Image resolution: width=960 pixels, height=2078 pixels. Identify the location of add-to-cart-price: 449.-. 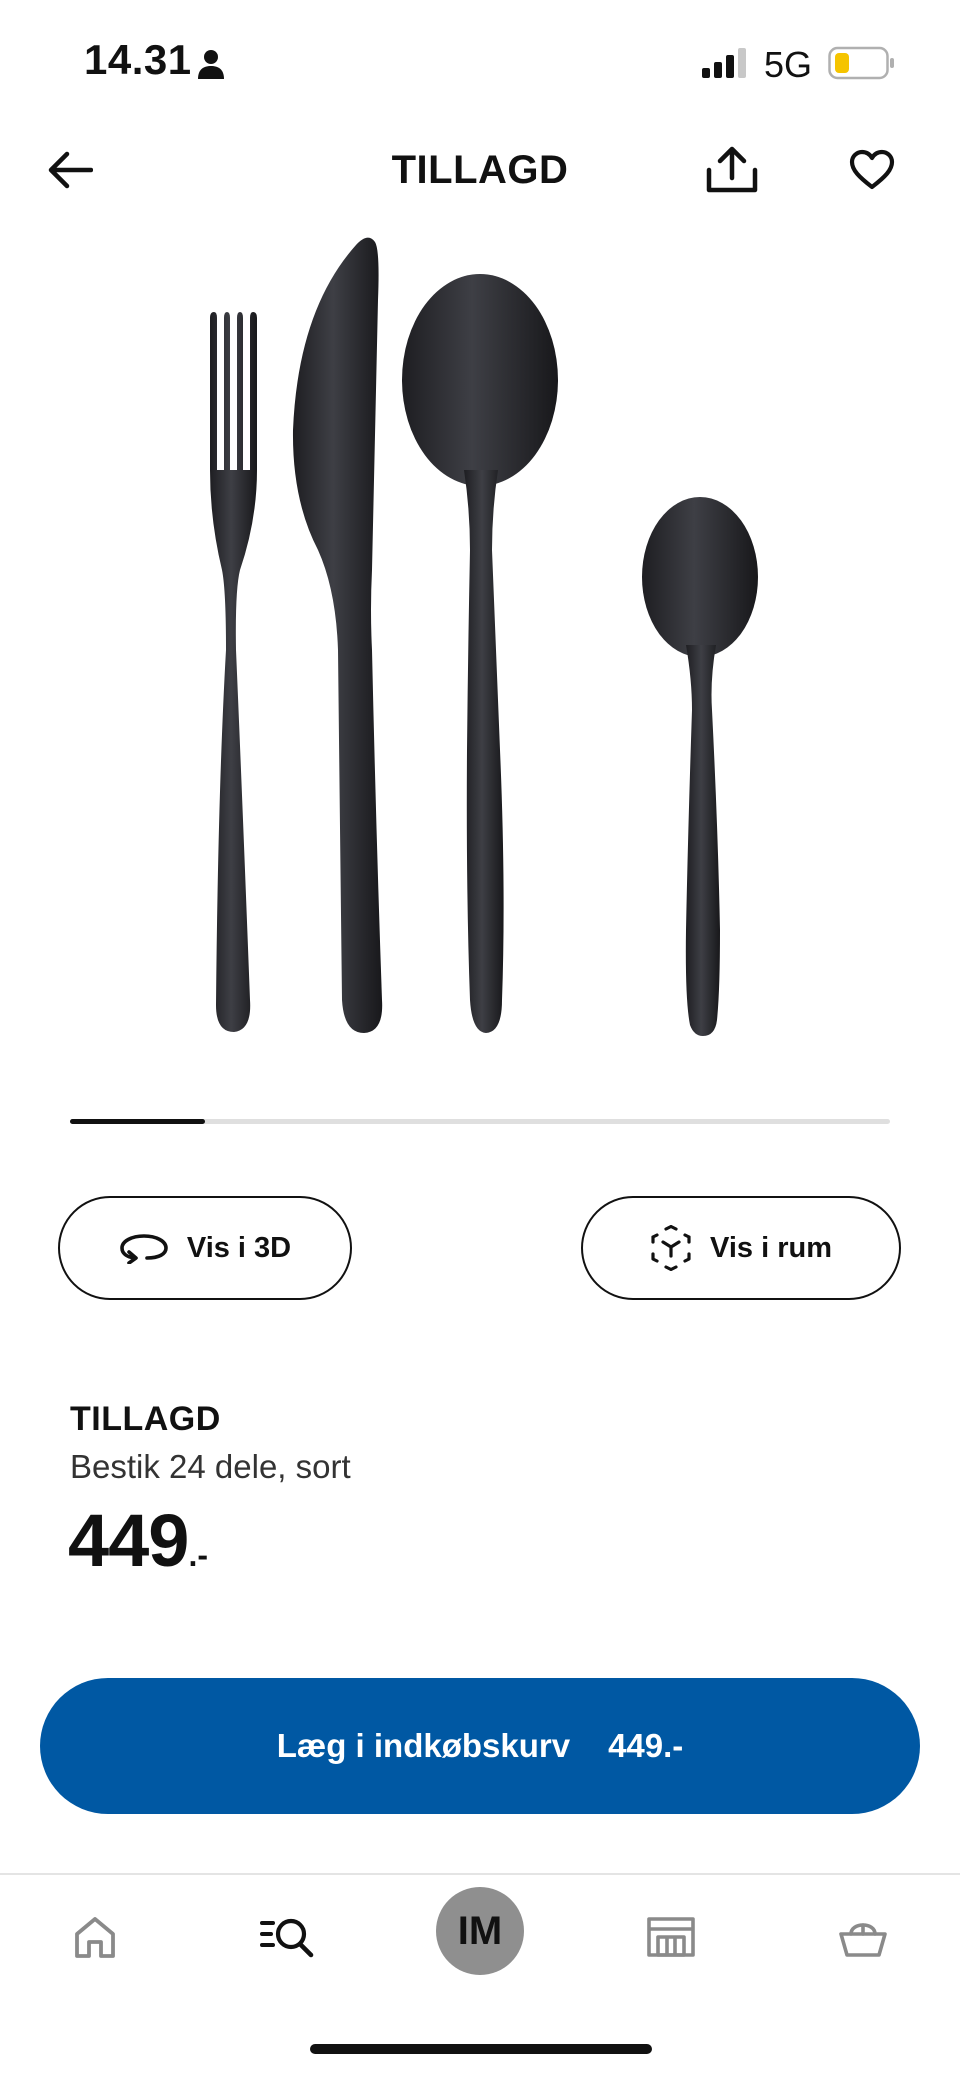
(646, 1745).